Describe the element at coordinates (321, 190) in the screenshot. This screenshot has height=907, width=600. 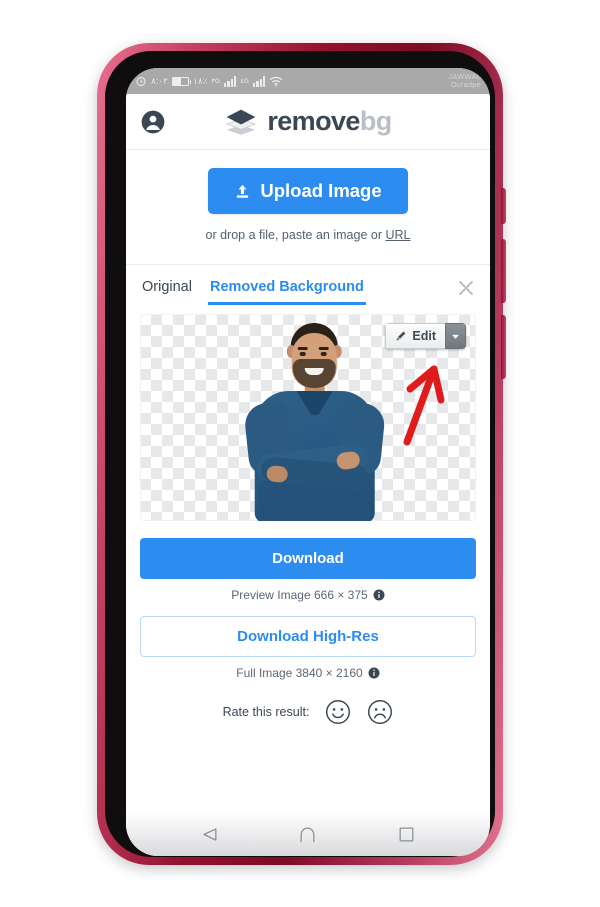
I see `upload-image-button-label: Upload Image` at that location.